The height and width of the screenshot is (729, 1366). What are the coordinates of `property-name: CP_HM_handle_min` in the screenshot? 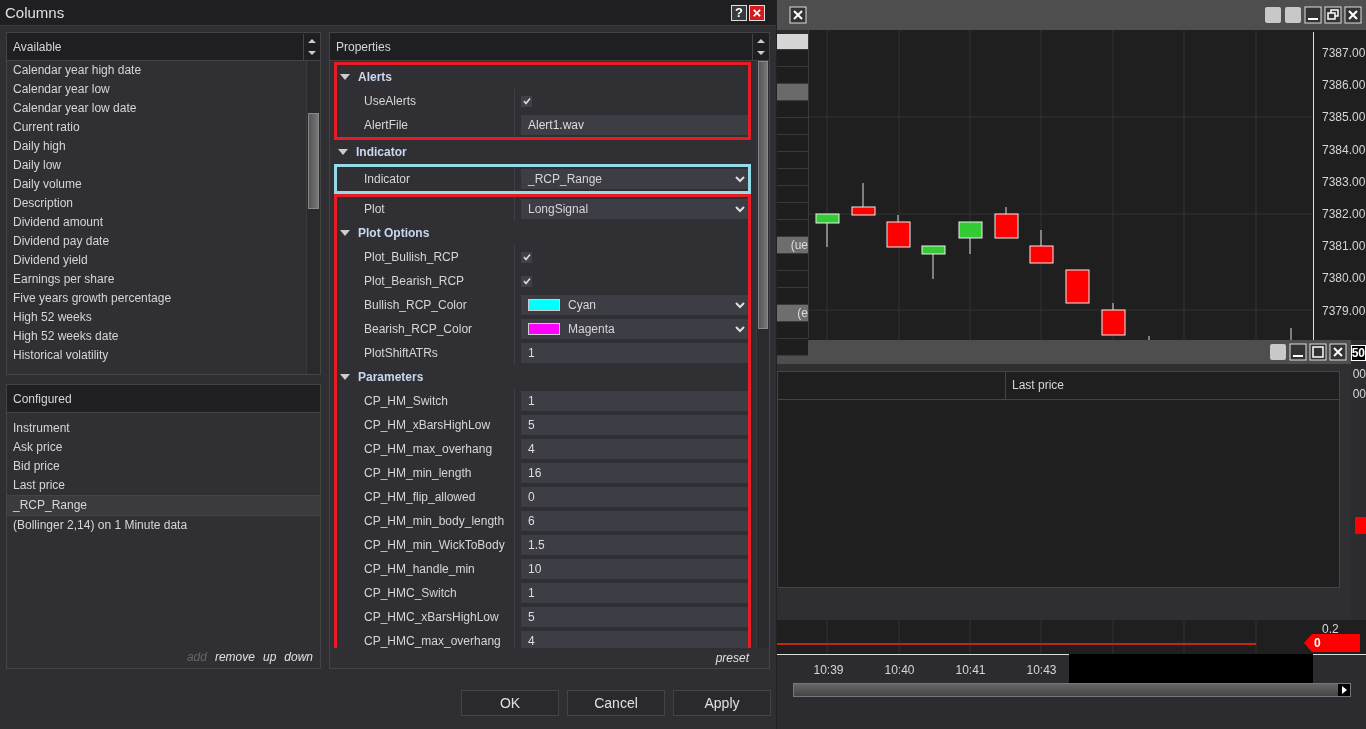 It's located at (424, 569).